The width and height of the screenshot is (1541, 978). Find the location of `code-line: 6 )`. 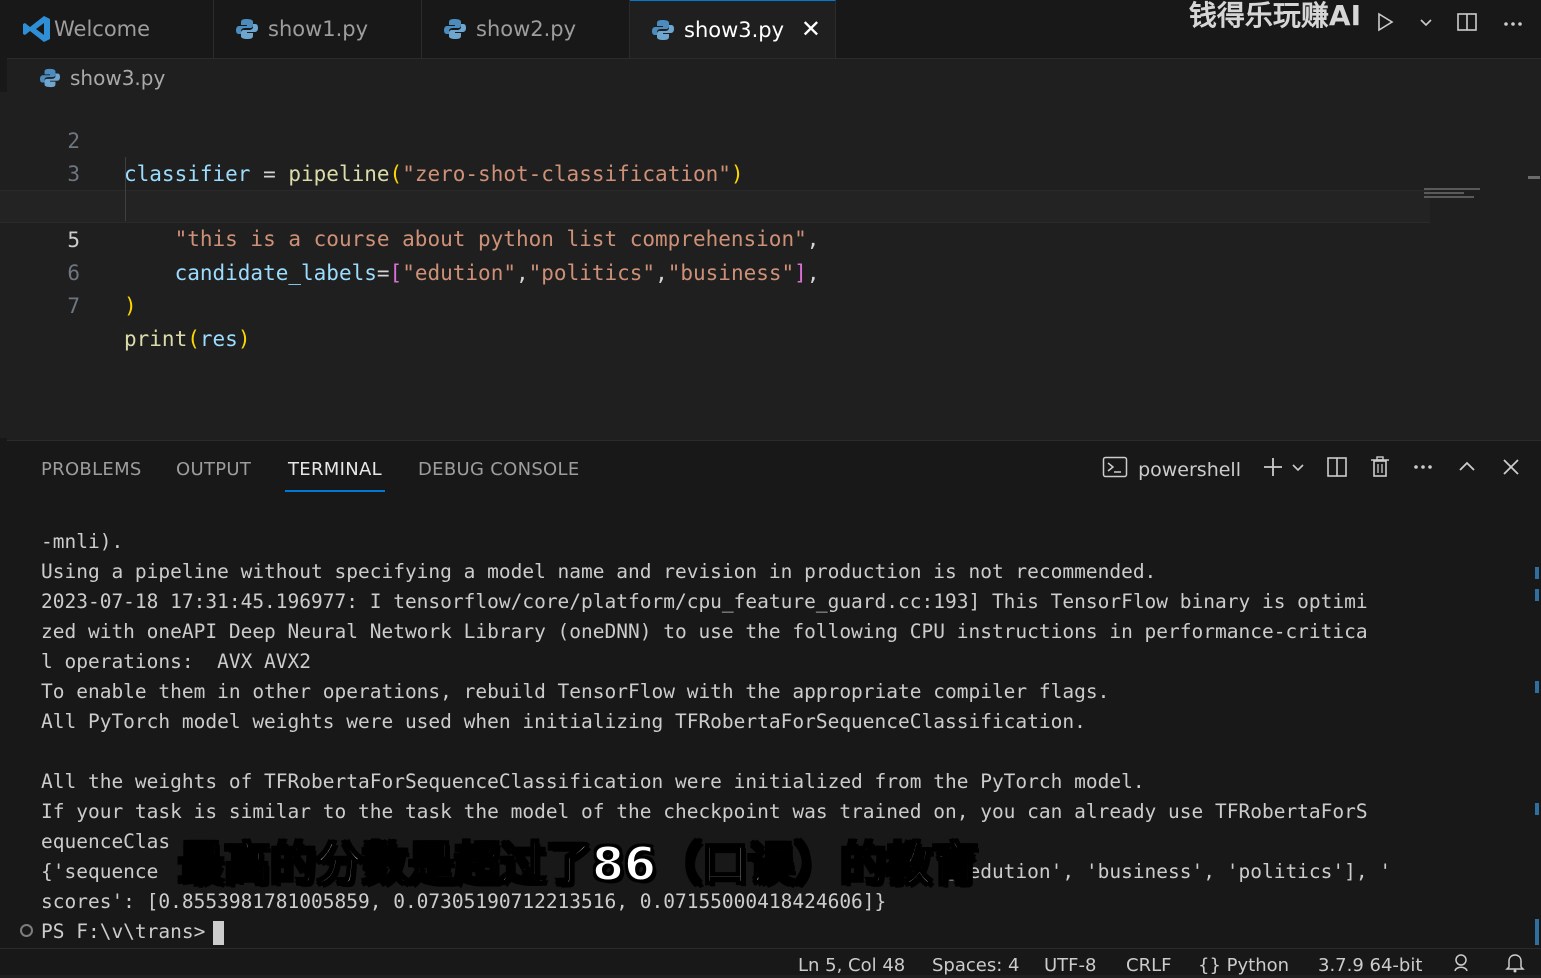

code-line: 6 ) is located at coordinates (715, 271).